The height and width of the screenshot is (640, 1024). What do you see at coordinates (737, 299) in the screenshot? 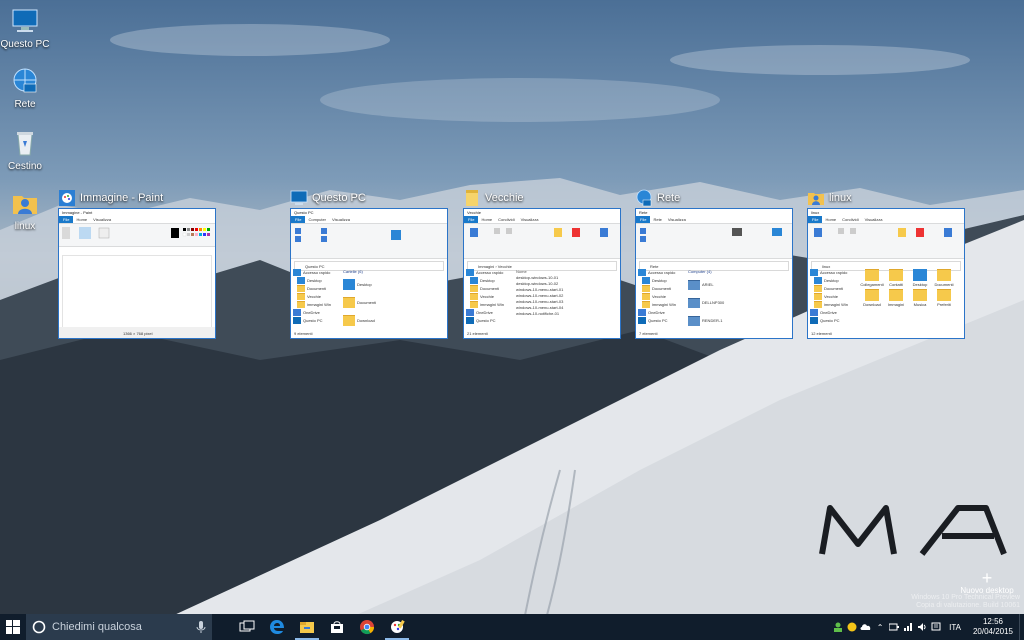
I see `content-pane: Computer (4) ARIEL DELLNP300 RENDER-1` at bounding box center [737, 299].